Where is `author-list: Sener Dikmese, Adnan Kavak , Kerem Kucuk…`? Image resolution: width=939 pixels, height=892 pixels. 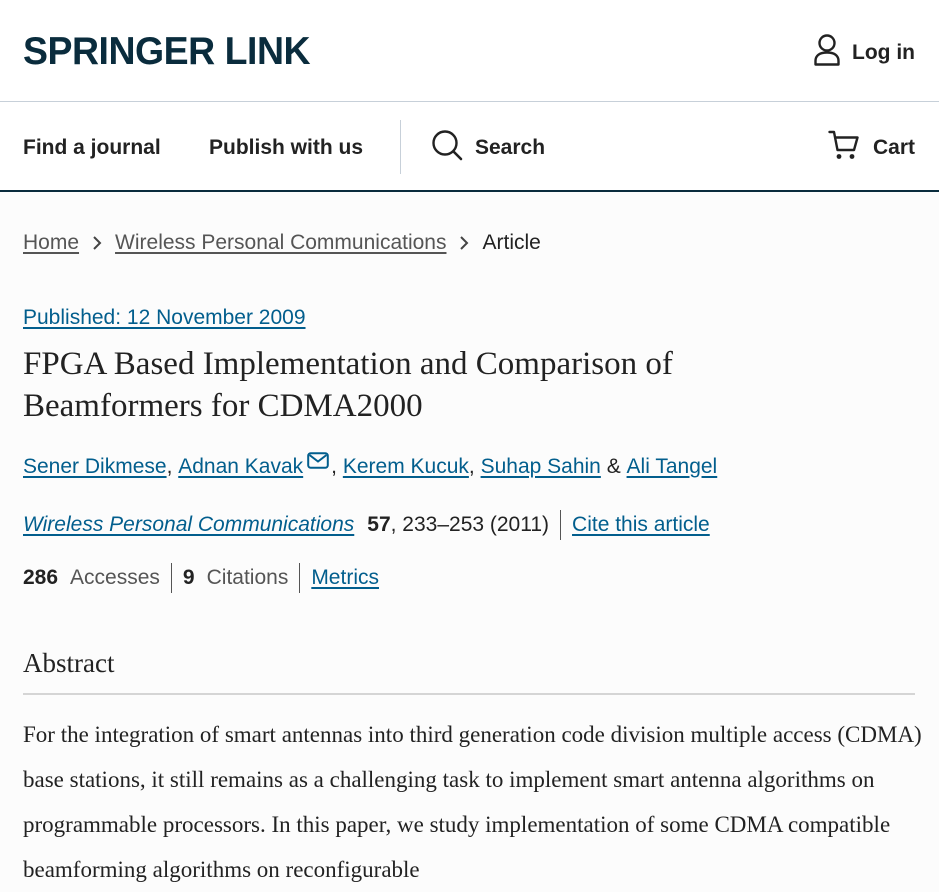
author-list: Sener Dikmese, Adnan Kavak , Kerem Kucuk… is located at coordinates (370, 465).